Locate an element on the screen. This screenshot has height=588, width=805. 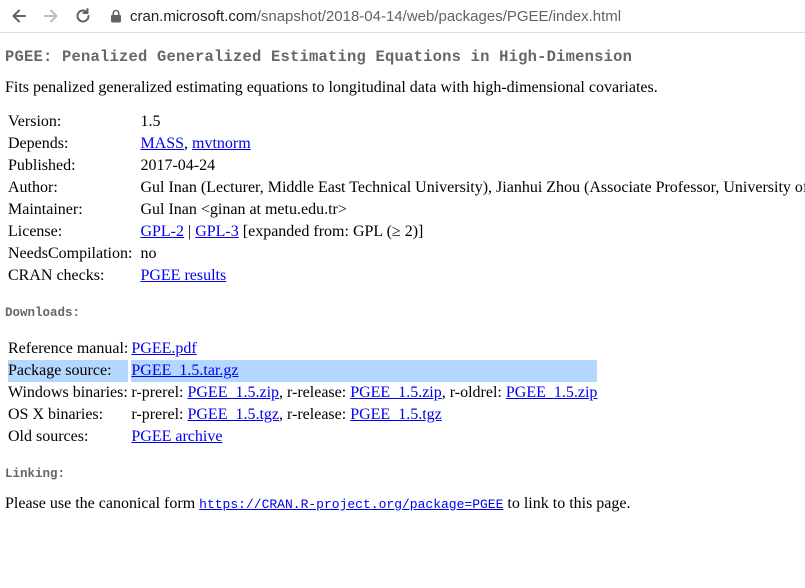
linking-heading: Linking: is located at coordinates (35, 474).